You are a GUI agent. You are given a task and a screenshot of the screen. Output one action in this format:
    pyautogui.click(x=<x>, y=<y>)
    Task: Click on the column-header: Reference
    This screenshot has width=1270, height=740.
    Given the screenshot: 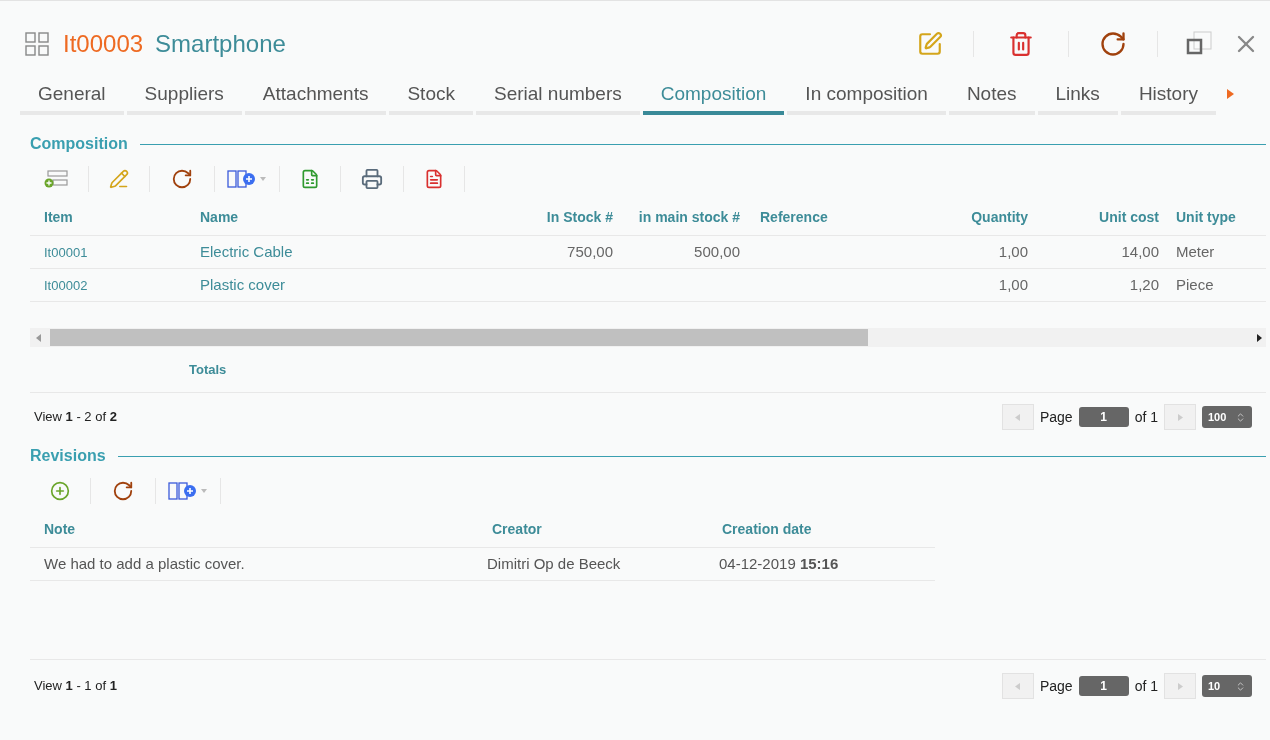 What is the action you would take?
    pyautogui.click(x=794, y=217)
    